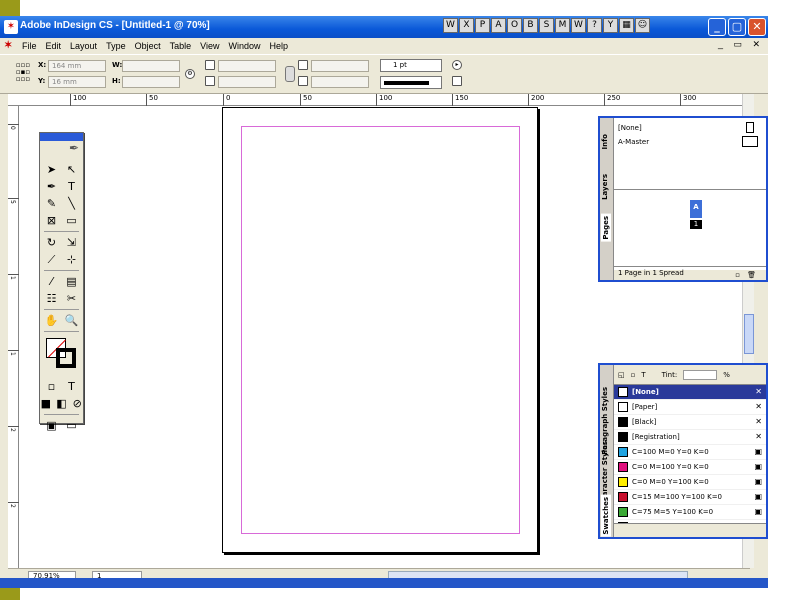  Describe the element at coordinates (749, 334) in the screenshot. I see `vertical-scroll-thumb` at that location.